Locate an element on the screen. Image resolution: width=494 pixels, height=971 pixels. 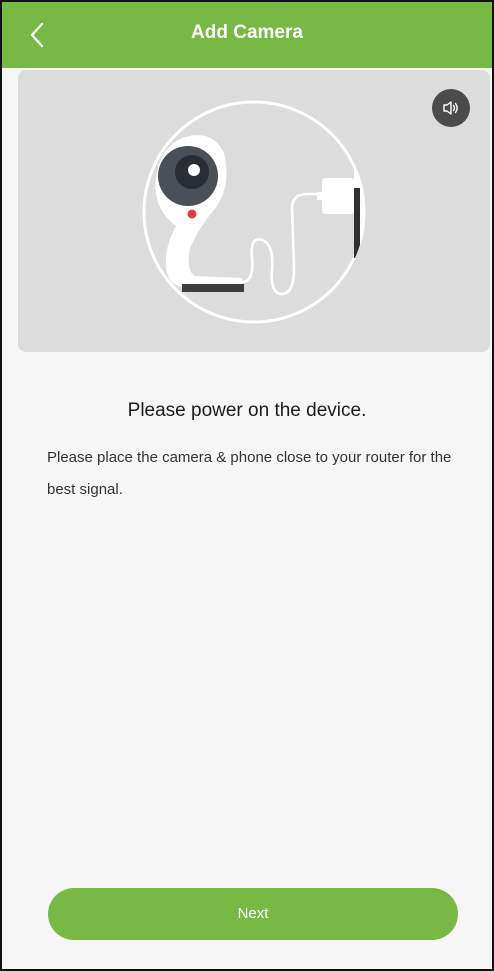
page-title: Add Camera is located at coordinates (247, 32).